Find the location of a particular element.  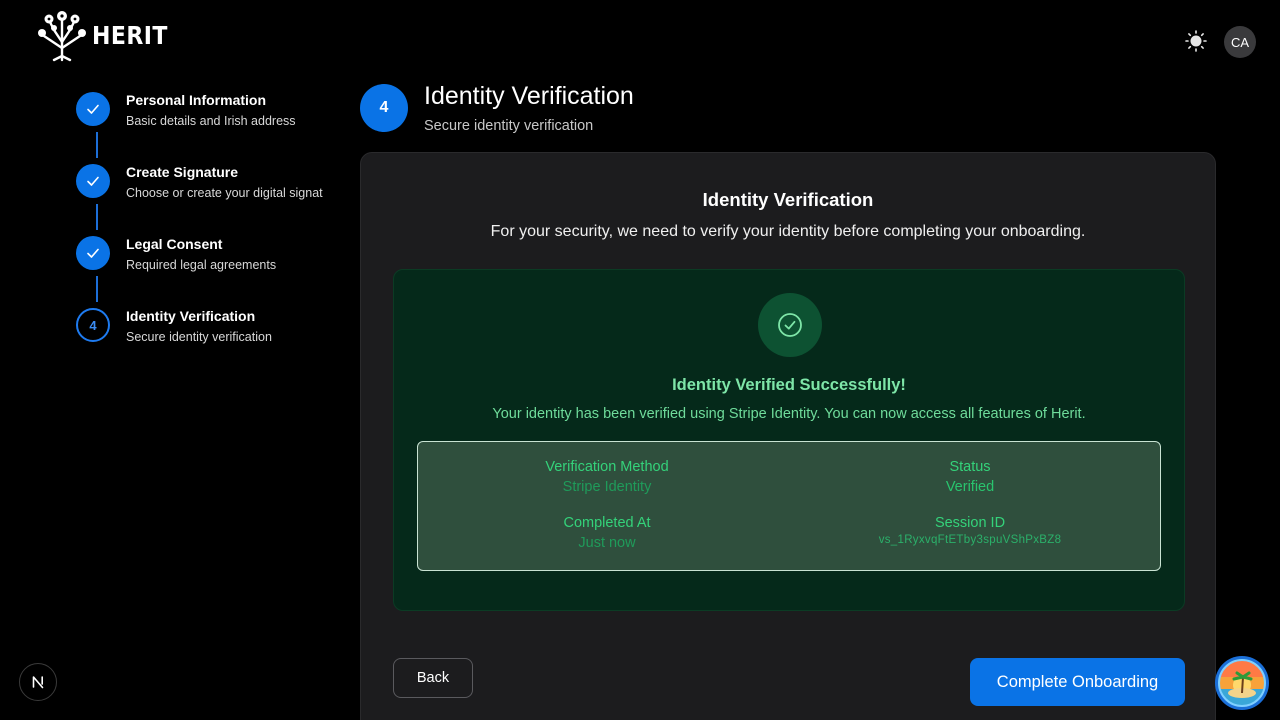

nextjs-logo-icon is located at coordinates (38, 682).